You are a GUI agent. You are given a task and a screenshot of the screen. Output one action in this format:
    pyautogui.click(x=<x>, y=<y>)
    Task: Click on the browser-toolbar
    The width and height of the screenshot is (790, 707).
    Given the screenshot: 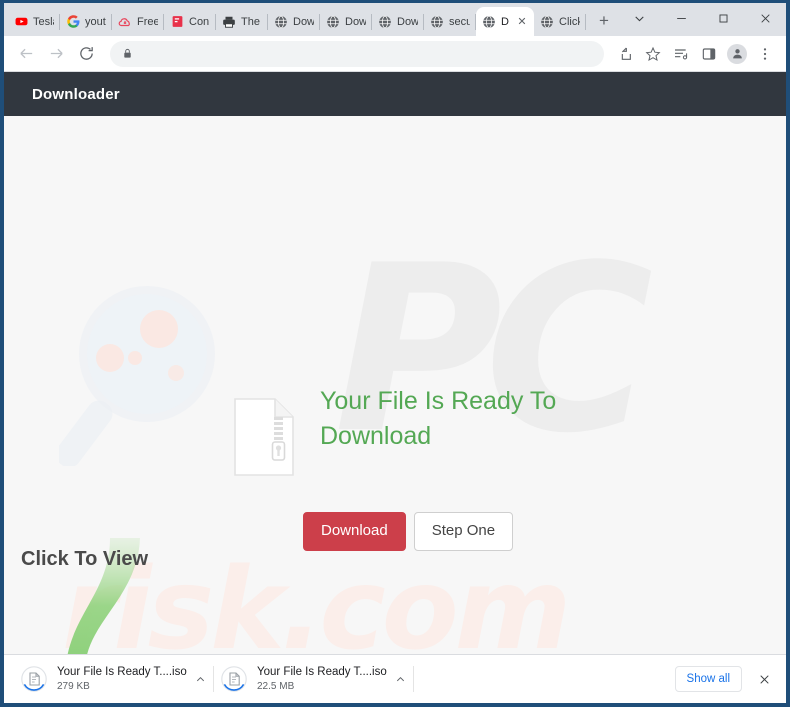 What is the action you would take?
    pyautogui.click(x=395, y=54)
    